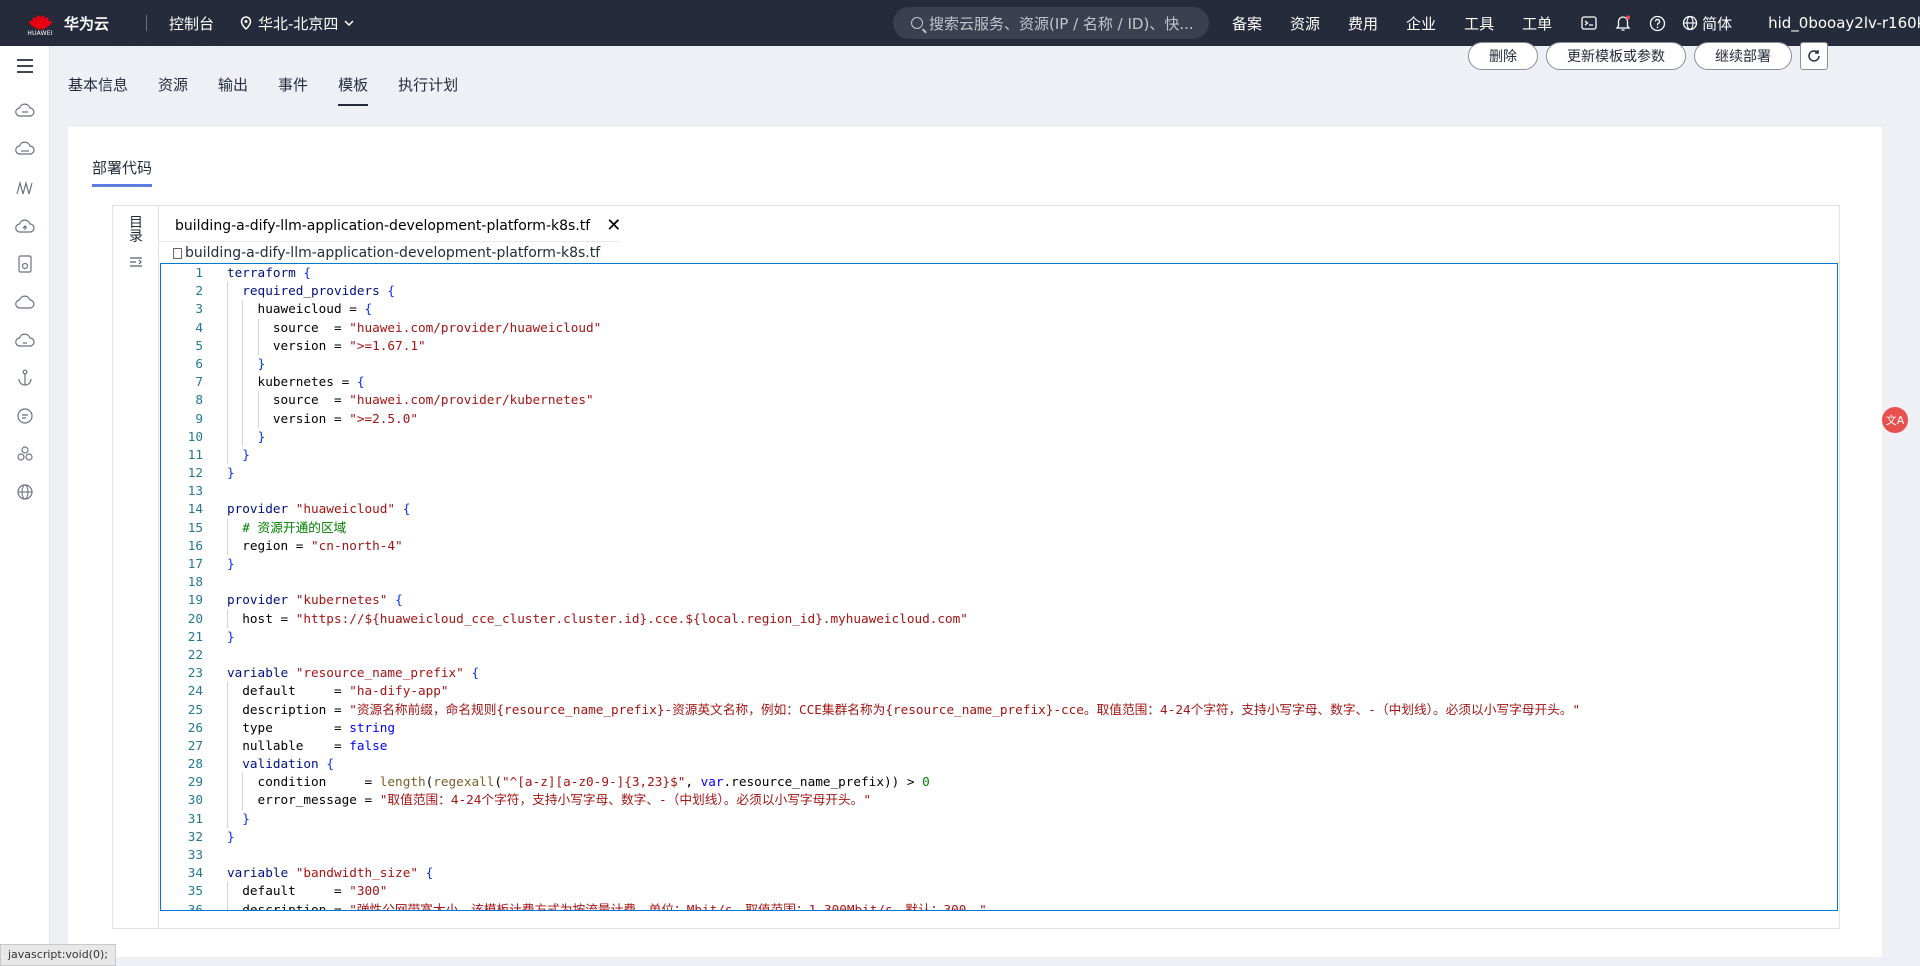 This screenshot has width=1920, height=966. What do you see at coordinates (338, 691) in the screenshot?
I see `code-text: default = "ha-dify-app"` at bounding box center [338, 691].